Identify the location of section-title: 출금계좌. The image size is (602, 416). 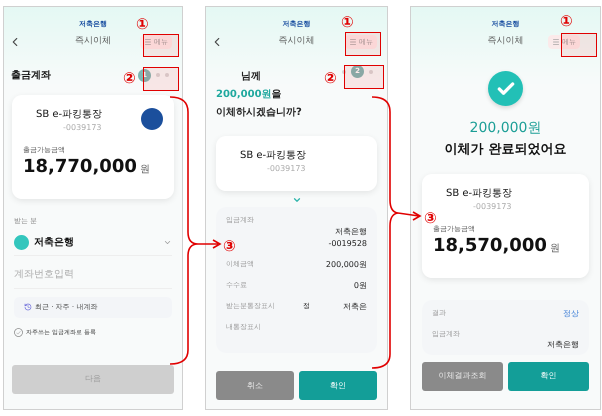
(31, 75).